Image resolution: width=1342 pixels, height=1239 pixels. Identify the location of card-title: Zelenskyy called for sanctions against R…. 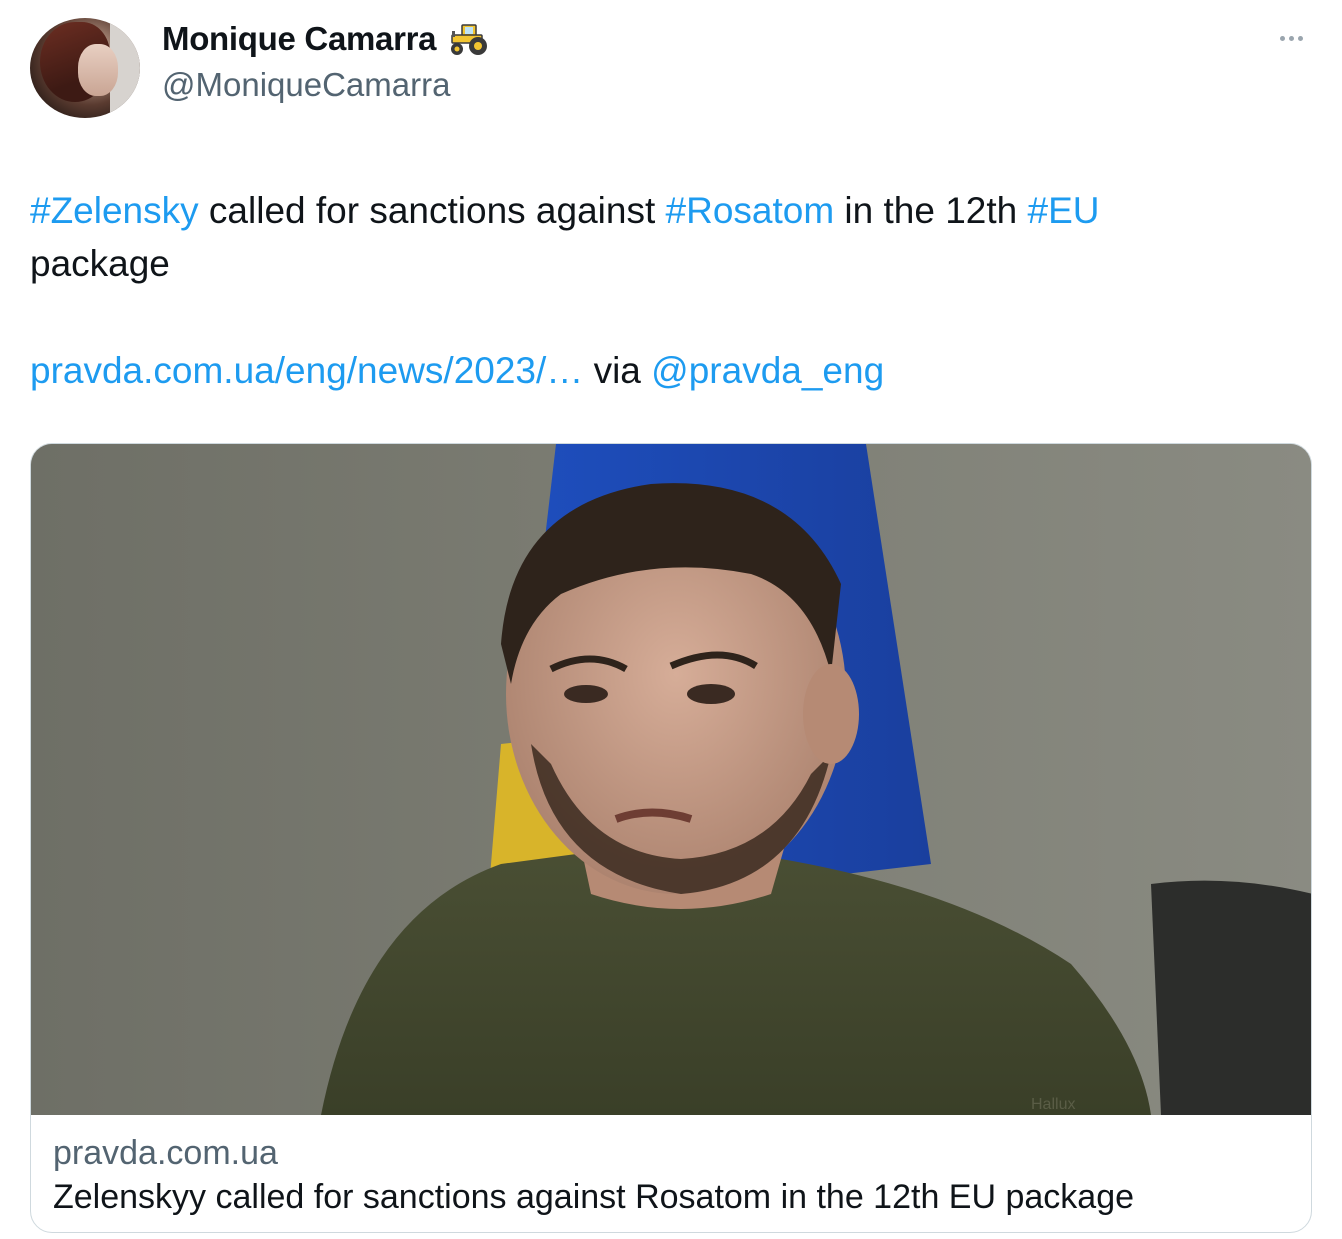
(593, 1197).